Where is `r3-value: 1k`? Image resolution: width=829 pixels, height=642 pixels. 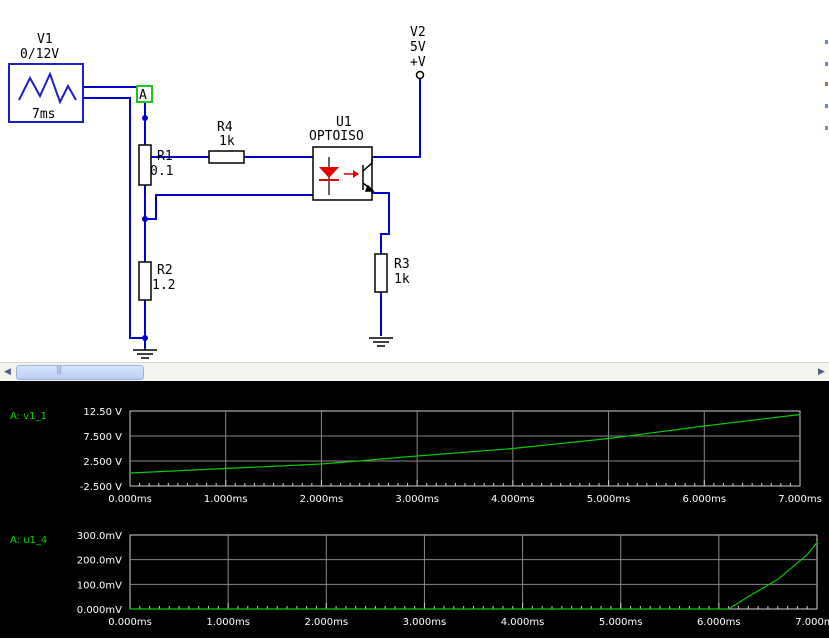 r3-value: 1k is located at coordinates (402, 279).